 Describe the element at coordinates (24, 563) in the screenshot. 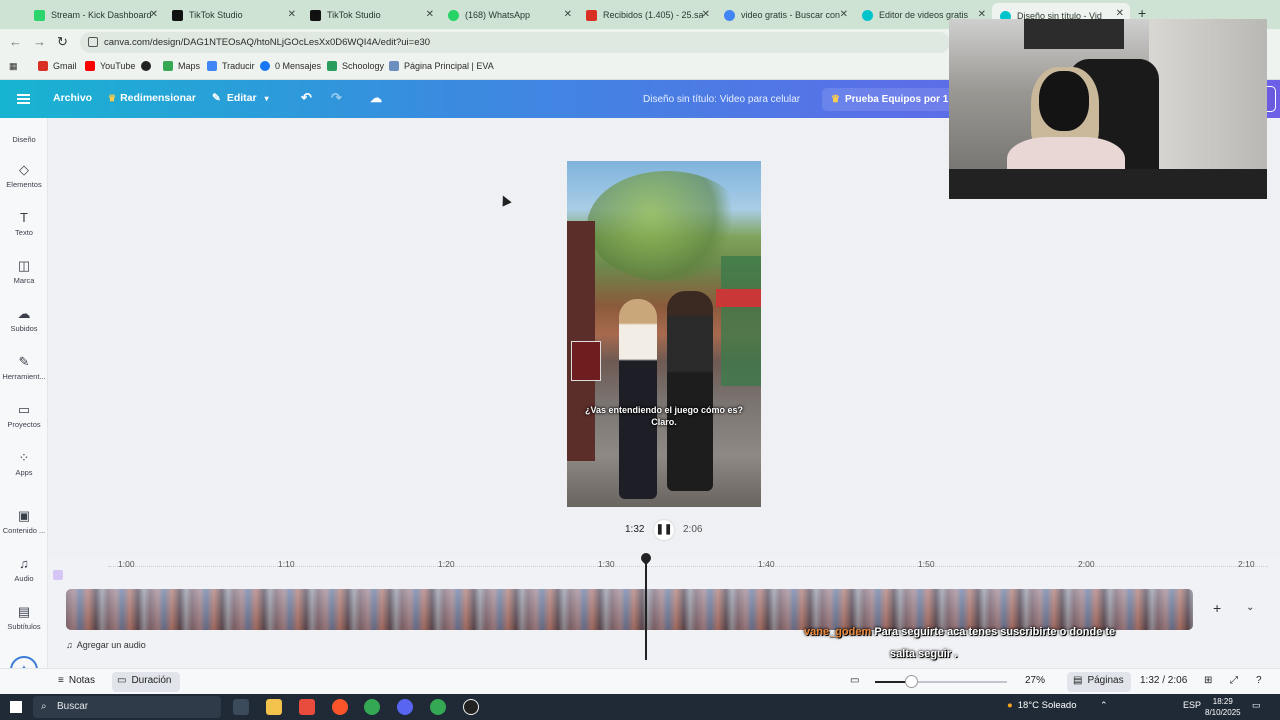

I see `music-note-icon: ♫` at that location.